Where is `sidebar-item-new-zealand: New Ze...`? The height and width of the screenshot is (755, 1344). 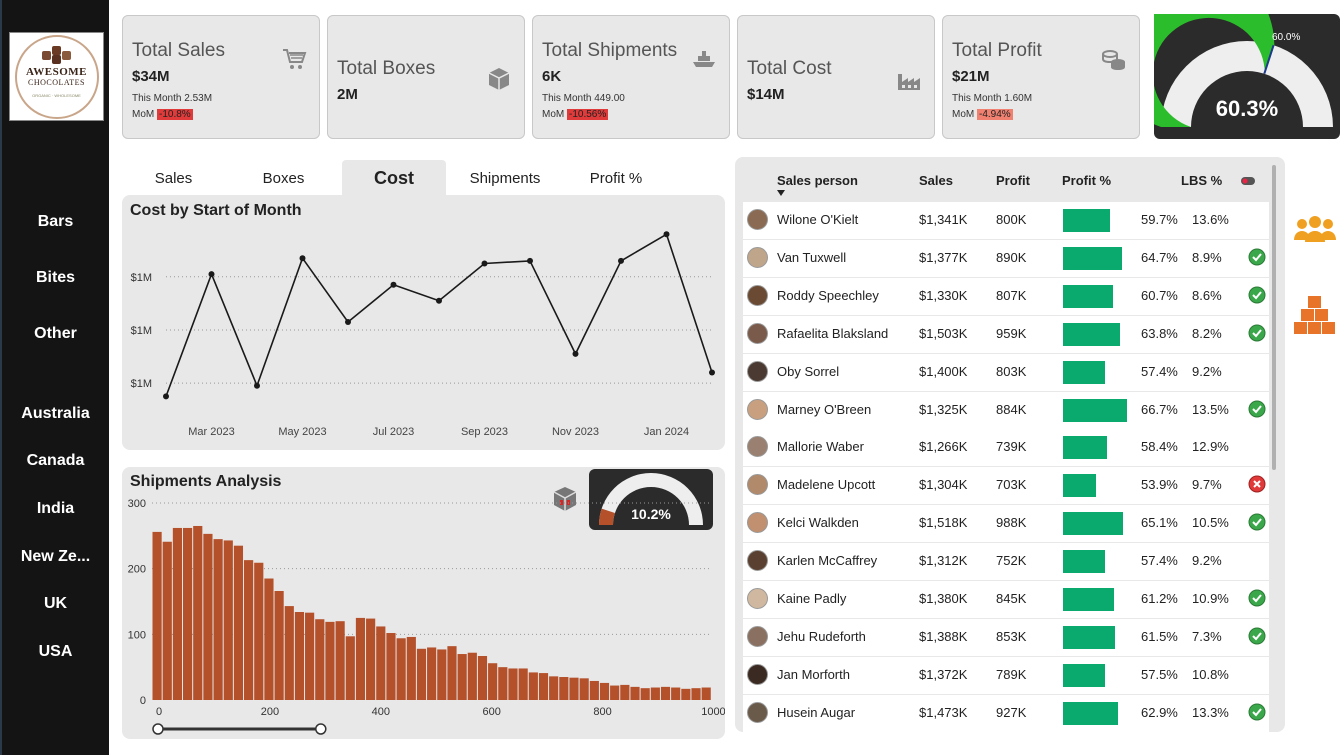
sidebar-item-new-zealand: New Ze... is located at coordinates (55, 557).